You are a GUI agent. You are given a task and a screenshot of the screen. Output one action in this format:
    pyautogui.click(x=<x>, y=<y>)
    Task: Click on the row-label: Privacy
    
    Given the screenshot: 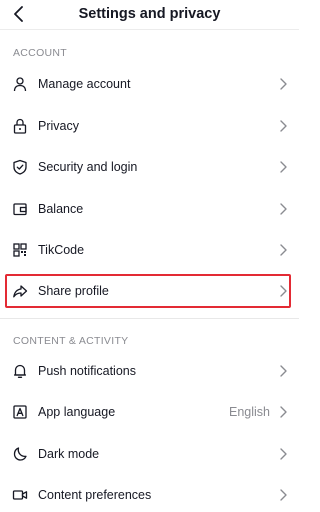 What is the action you would take?
    pyautogui.click(x=58, y=126)
    